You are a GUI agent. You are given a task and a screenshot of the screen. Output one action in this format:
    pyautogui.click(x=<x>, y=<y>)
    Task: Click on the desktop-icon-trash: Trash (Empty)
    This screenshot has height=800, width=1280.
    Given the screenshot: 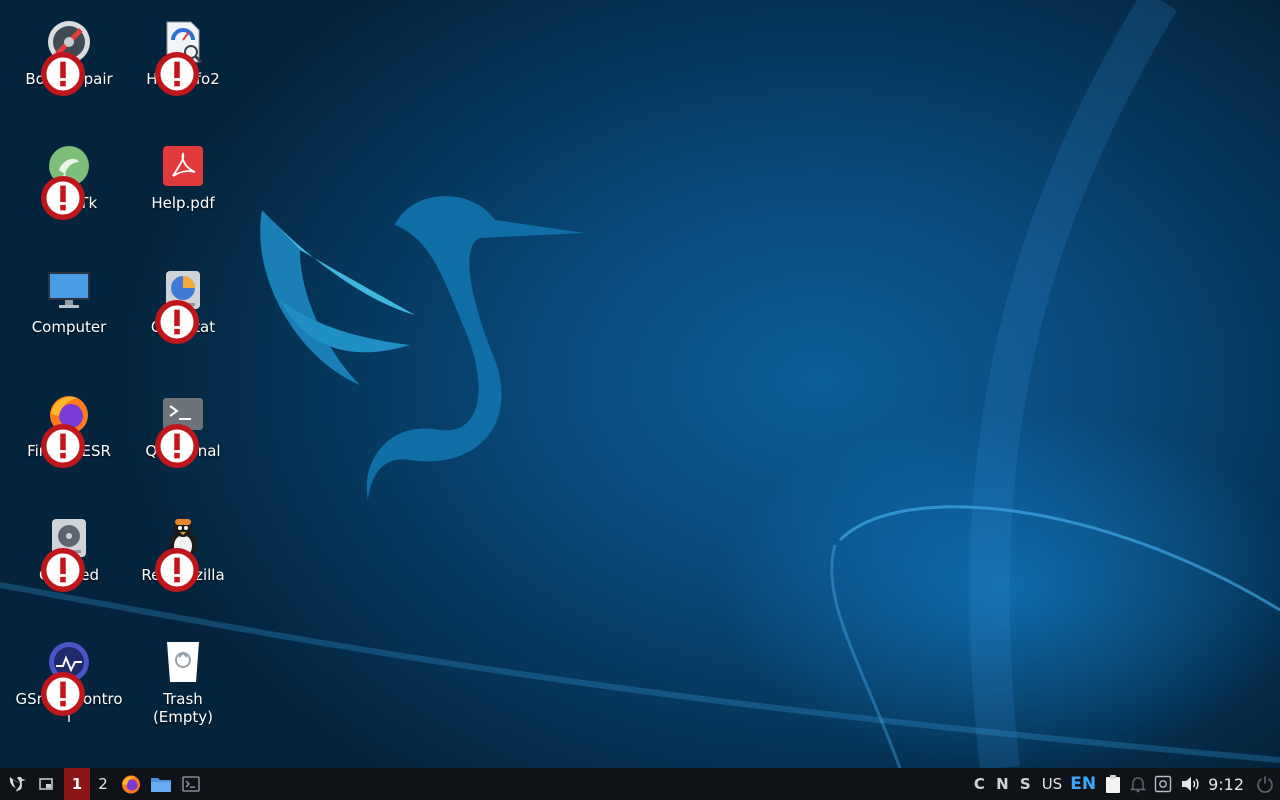 What is the action you would take?
    pyautogui.click(x=183, y=673)
    